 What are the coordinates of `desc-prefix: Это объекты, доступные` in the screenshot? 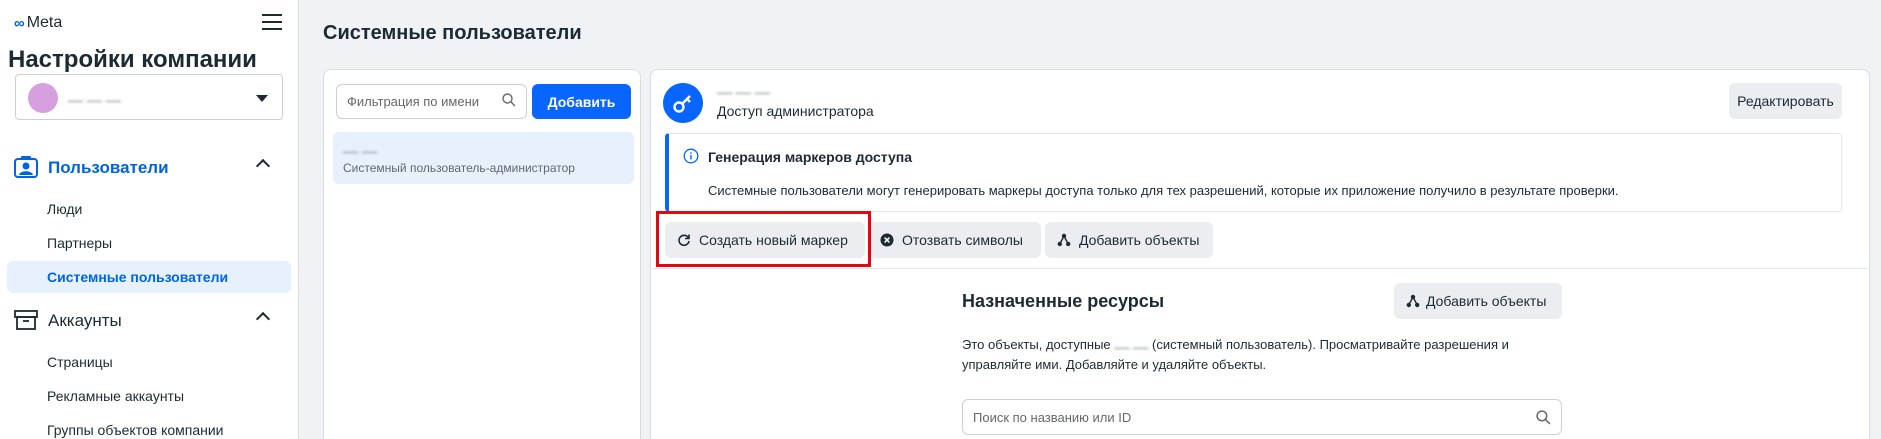 It's located at (1036, 344).